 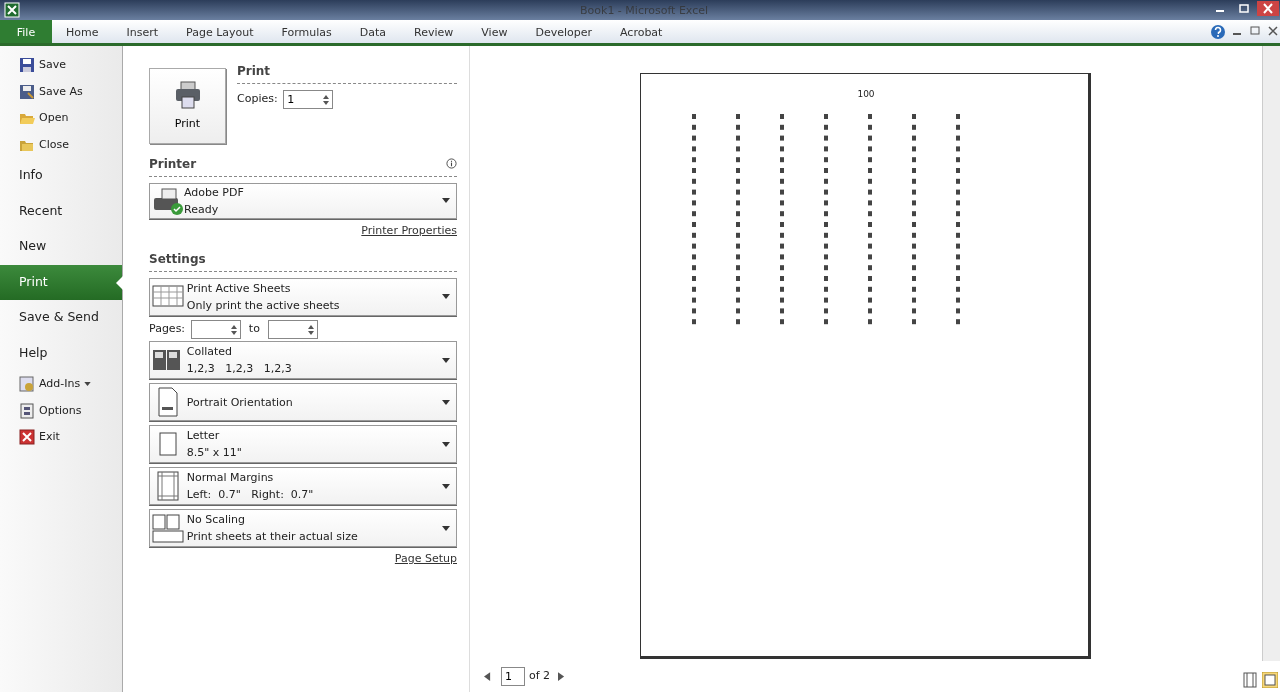 What do you see at coordinates (1271, 353) in the screenshot?
I see `scrollbar` at bounding box center [1271, 353].